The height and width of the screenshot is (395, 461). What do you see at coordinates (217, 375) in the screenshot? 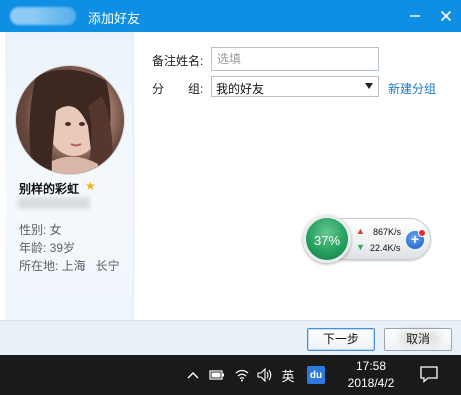
I see `battery-icon` at bounding box center [217, 375].